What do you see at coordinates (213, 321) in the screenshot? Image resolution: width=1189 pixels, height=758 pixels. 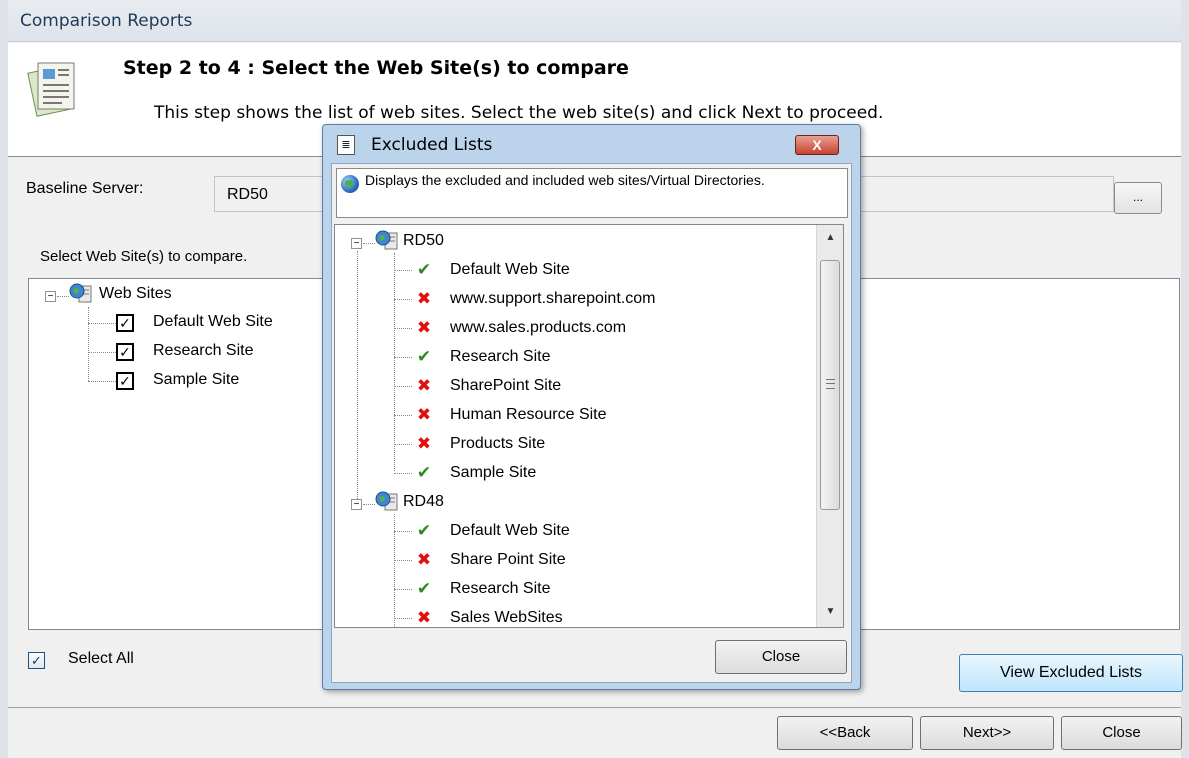 I see `site-item-label: Default Web Site` at bounding box center [213, 321].